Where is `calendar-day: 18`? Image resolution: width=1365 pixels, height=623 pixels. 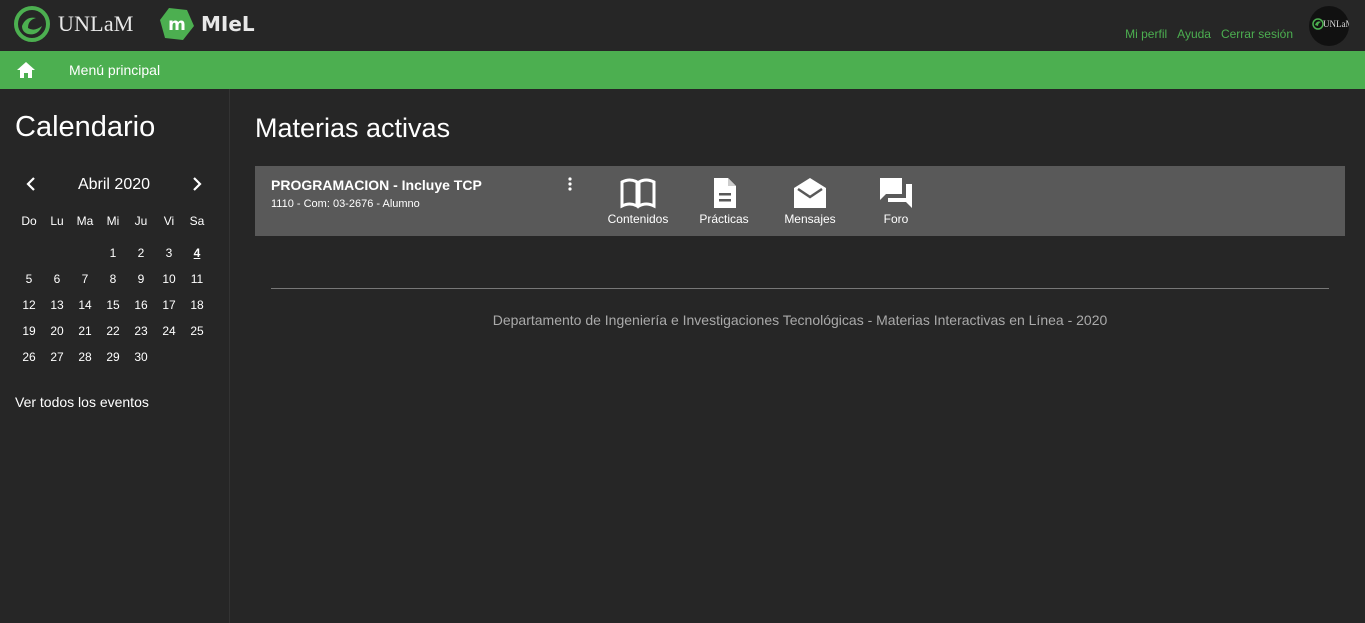
calendar-day: 18 is located at coordinates (197, 309).